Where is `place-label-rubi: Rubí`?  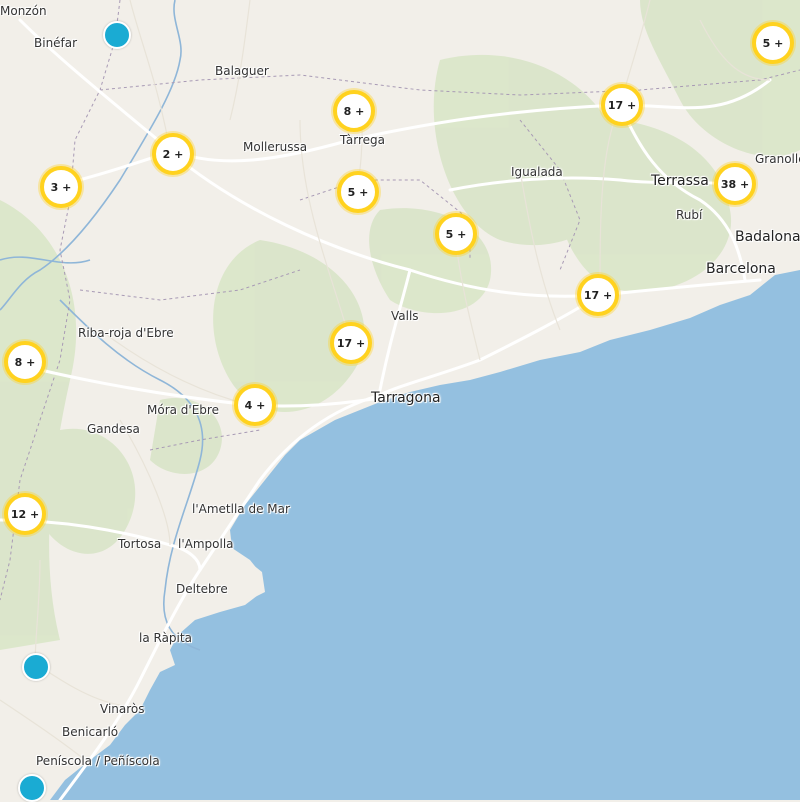 place-label-rubi: Rubí is located at coordinates (689, 215).